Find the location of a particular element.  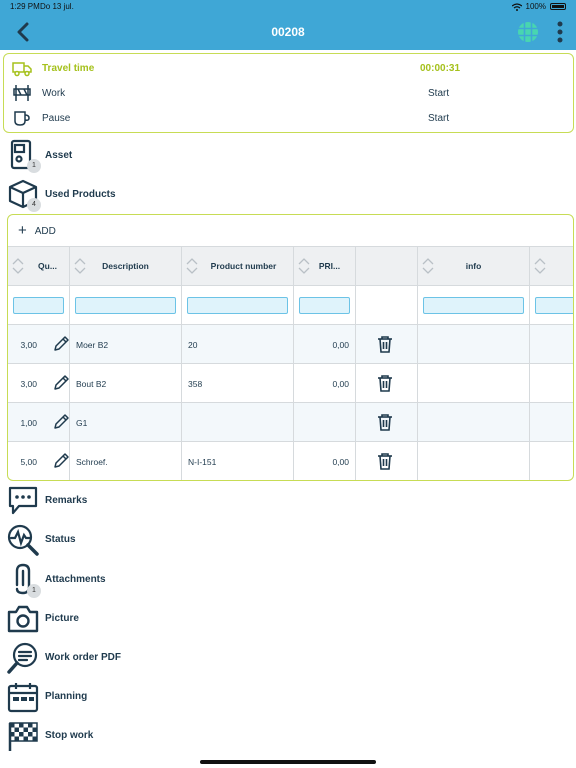

description-cell: Schroef. is located at coordinates (126, 461).